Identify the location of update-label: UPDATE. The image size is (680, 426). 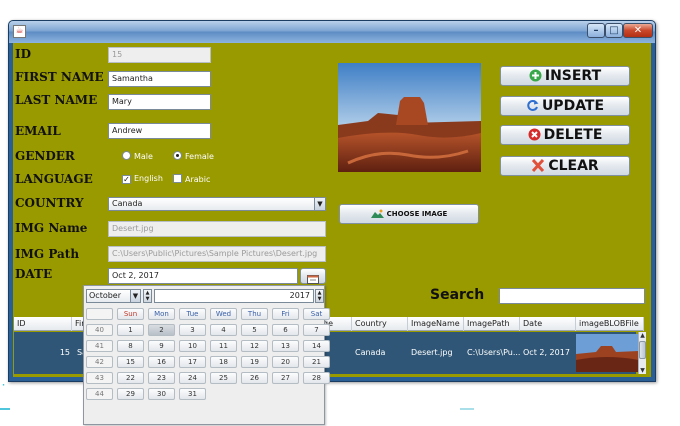
(573, 106).